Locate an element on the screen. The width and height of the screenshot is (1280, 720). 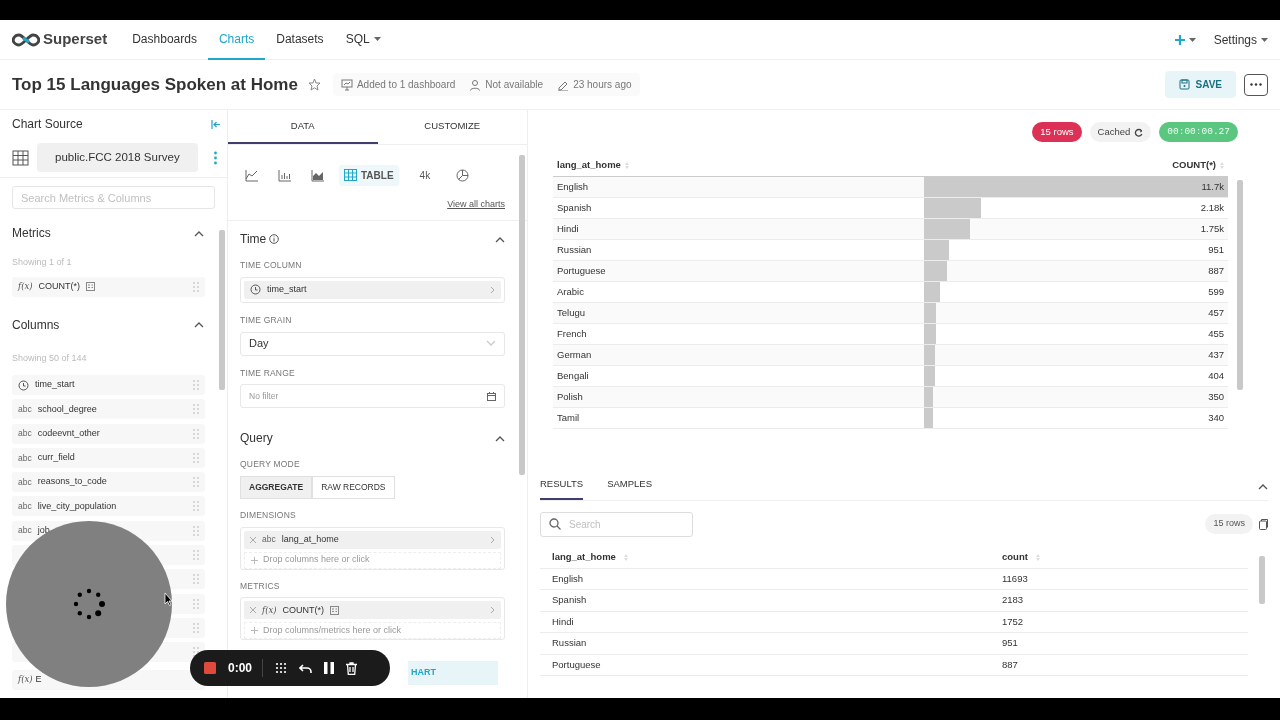
info-card-icon is located at coordinates (335, 610).